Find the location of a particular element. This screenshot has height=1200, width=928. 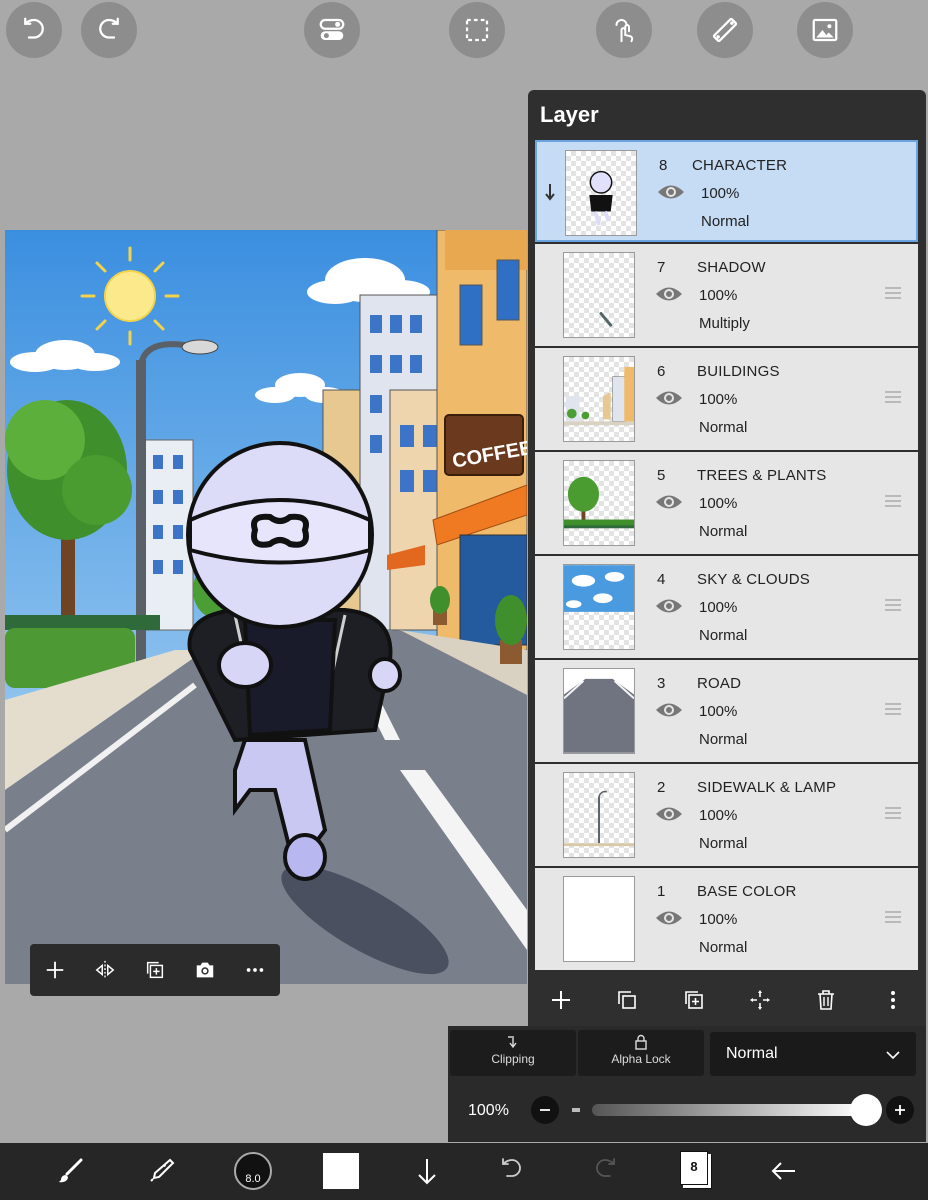

brush-icon is located at coordinates (71, 1170).